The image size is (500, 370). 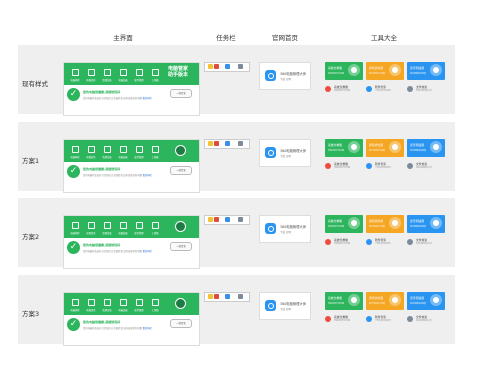 What do you see at coordinates (226, 38) in the screenshot?
I see `column-header-taskbar: 任务栏` at bounding box center [226, 38].